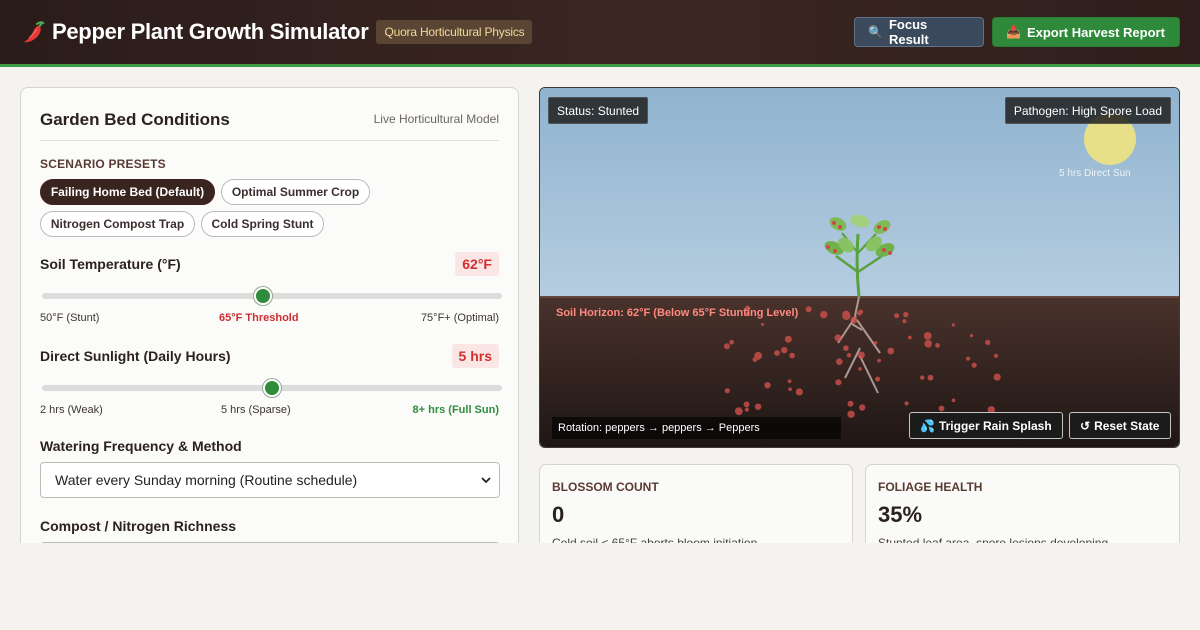 This screenshot has width=1200, height=630. What do you see at coordinates (459, 318) in the screenshot?
I see `soil-temp-tick-max: 75°F+ (Optimal)` at bounding box center [459, 318].